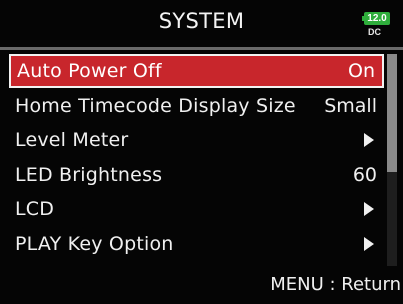 This screenshot has height=304, width=403. What do you see at coordinates (364, 174) in the screenshot?
I see `menu-item-value: 60` at bounding box center [364, 174].